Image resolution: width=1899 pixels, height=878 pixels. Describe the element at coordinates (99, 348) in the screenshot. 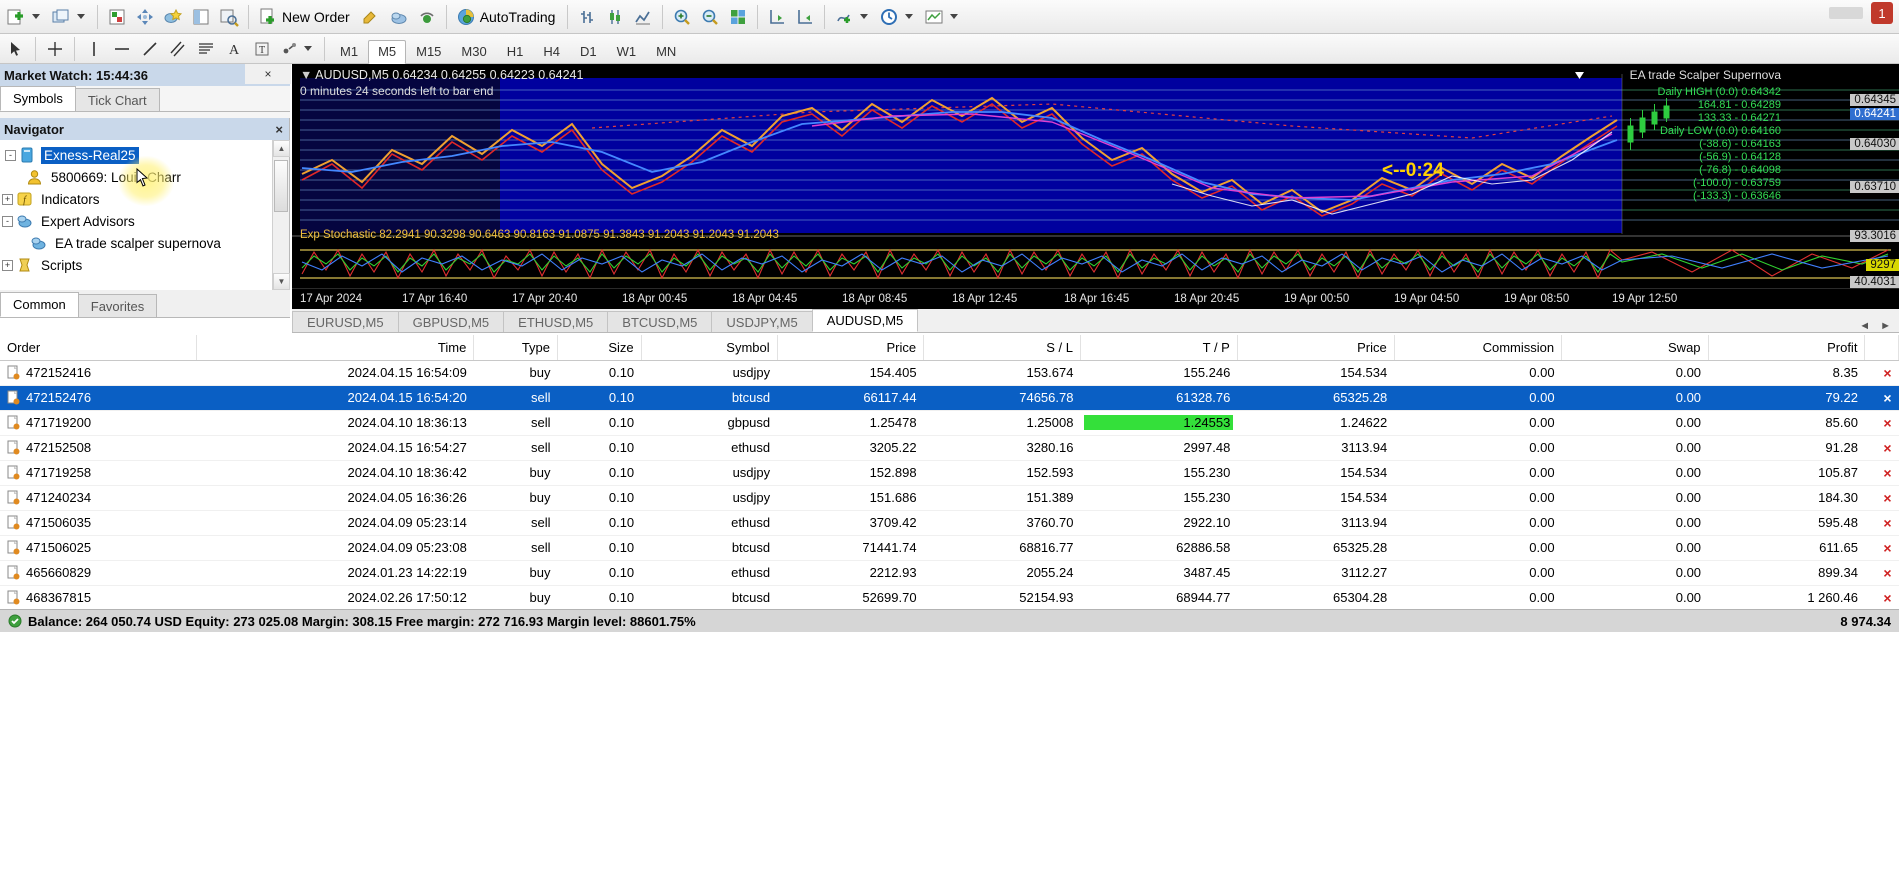

I see `col-order: Order` at that location.